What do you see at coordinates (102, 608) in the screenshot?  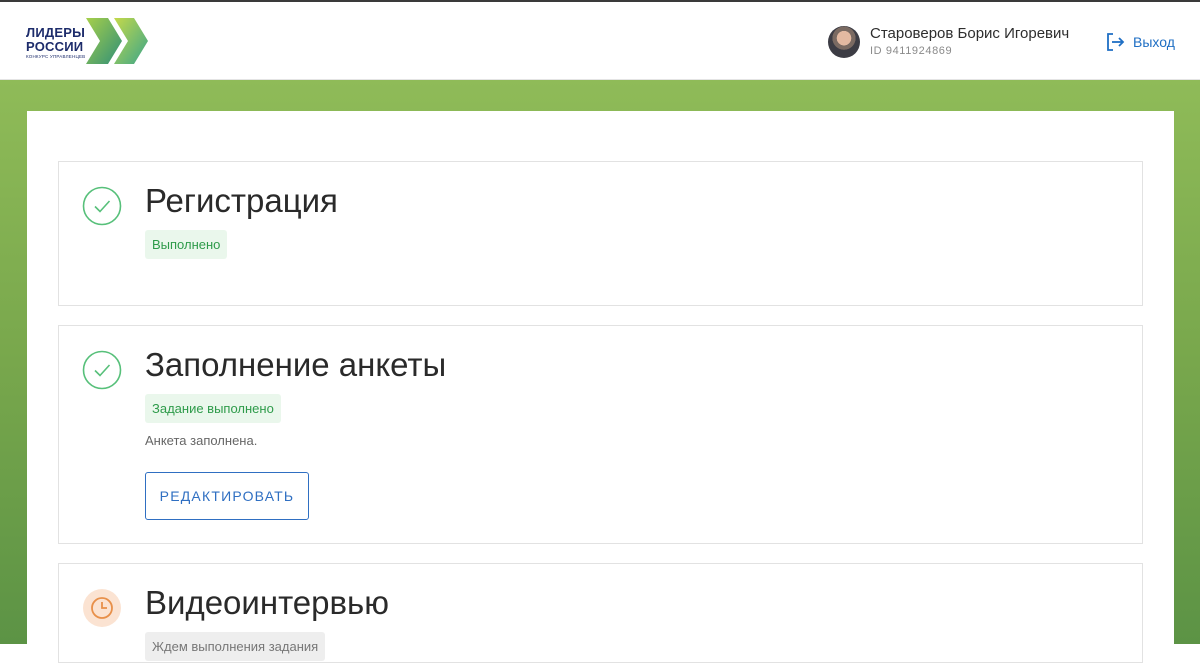 I see `clock-icon` at bounding box center [102, 608].